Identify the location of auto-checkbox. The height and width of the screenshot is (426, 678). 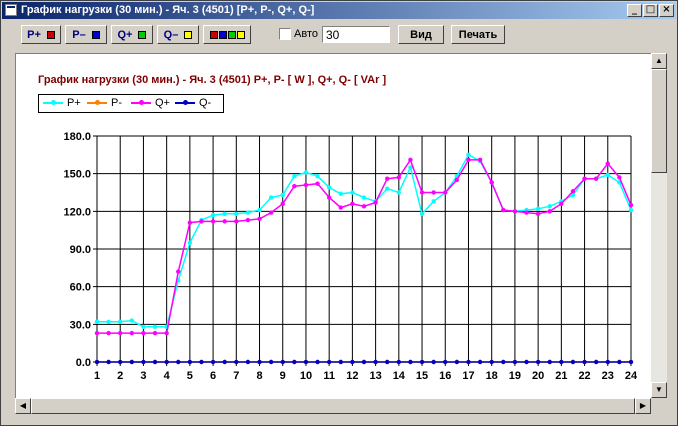
(285, 34).